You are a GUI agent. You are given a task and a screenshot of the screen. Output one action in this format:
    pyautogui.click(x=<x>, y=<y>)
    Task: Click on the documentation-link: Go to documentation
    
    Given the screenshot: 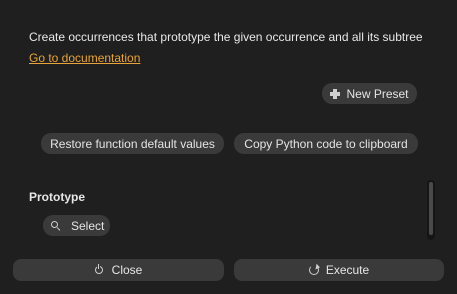 What is the action you would take?
    pyautogui.click(x=84, y=58)
    